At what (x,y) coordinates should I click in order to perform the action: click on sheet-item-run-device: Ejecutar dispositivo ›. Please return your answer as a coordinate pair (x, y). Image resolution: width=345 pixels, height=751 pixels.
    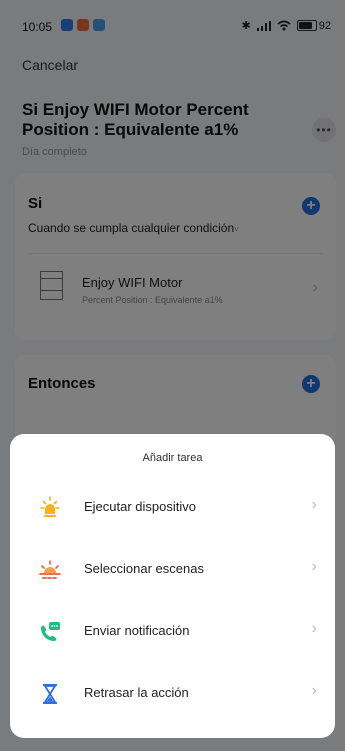
    Looking at the image, I should click on (172, 508).